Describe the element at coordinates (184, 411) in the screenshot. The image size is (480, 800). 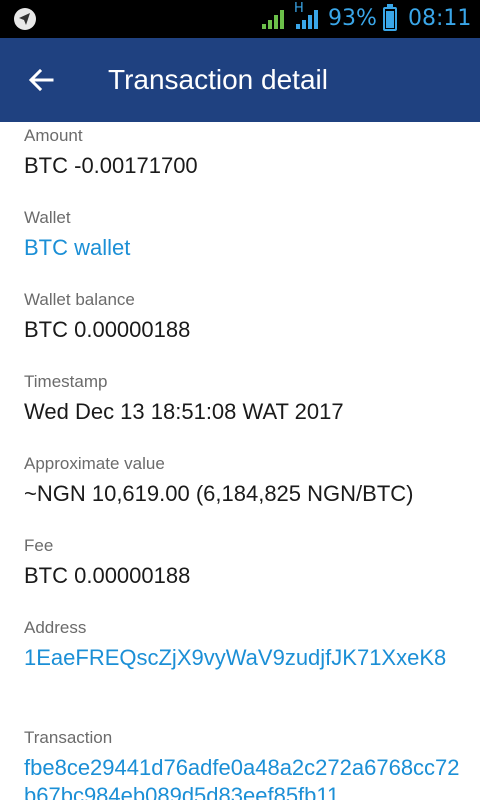
I see `timestamp-value: Wed Dec 13 18:51:08 WAT 2017` at that location.